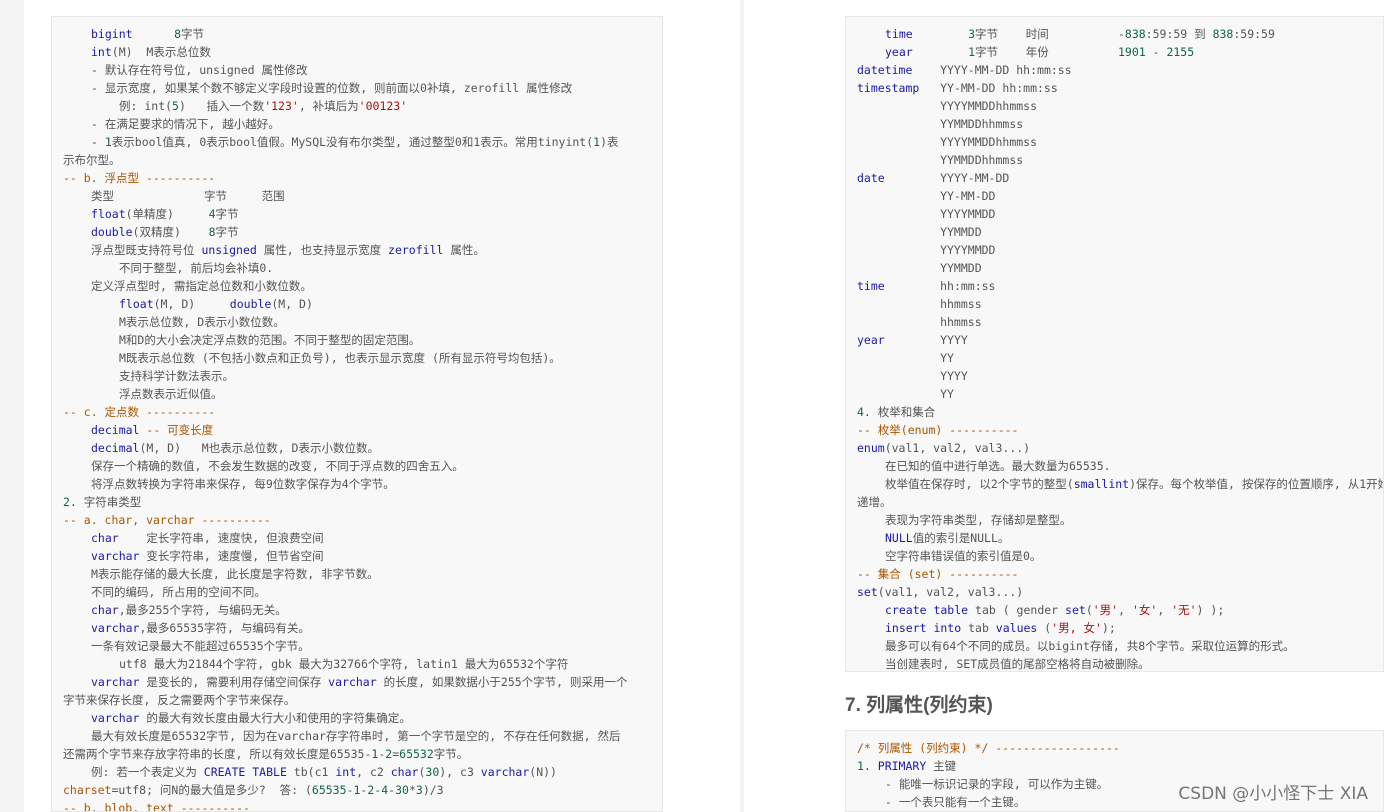 Image resolution: width=1384 pixels, height=812 pixels. Describe the element at coordinates (1046, 52) in the screenshot. I see `code-token: 字节 年份` at that location.